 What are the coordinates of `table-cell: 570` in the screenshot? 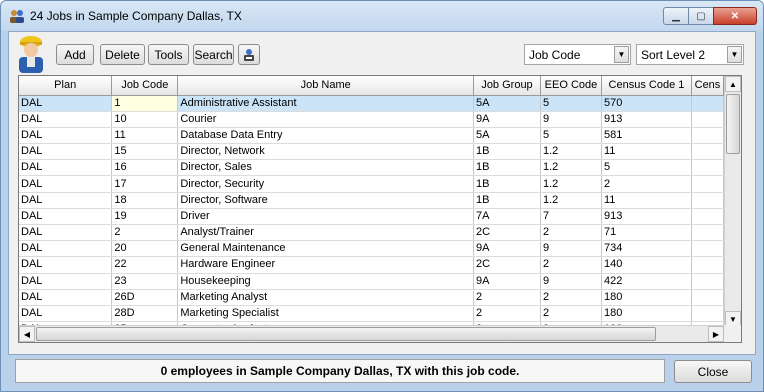 It's located at (646, 103).